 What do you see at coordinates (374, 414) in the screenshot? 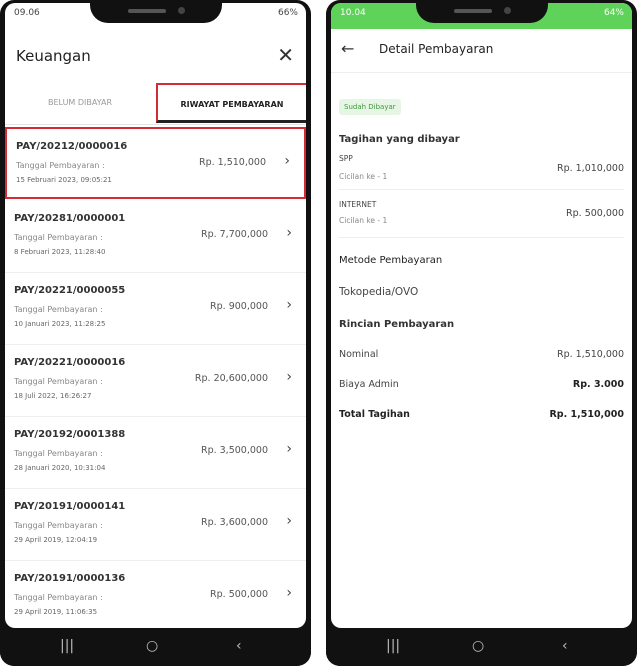
I see `total-label: Total Tagihan` at bounding box center [374, 414].